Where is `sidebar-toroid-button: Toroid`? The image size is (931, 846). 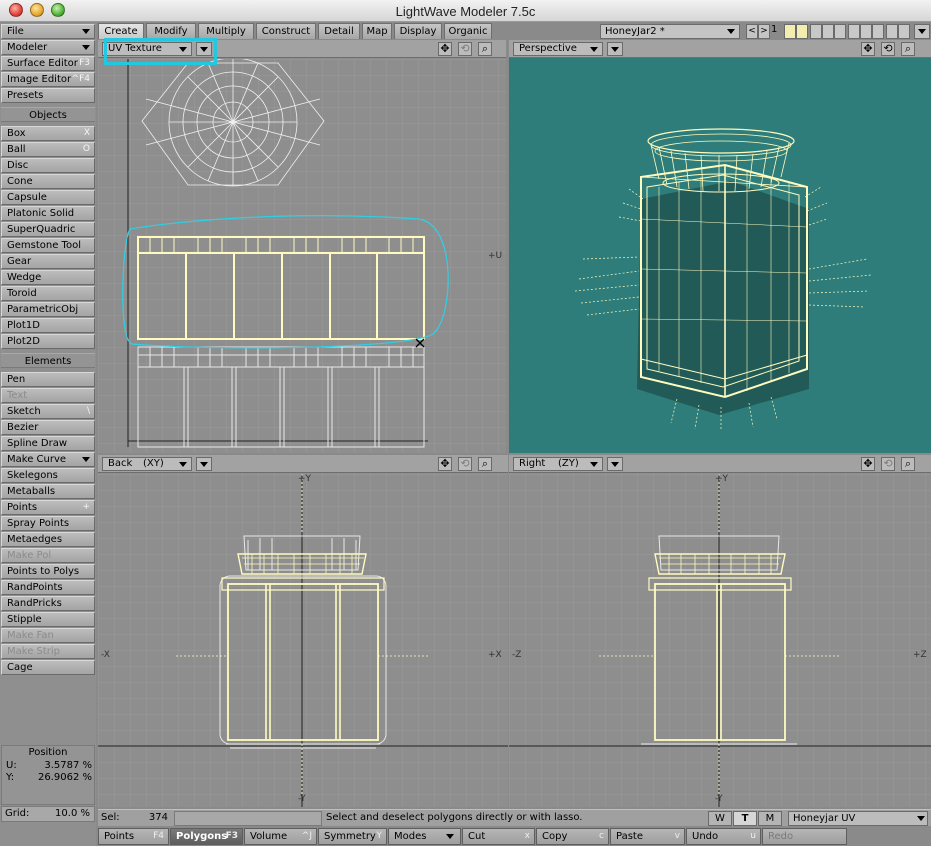
sidebar-toroid-button: Toroid is located at coordinates (48, 293).